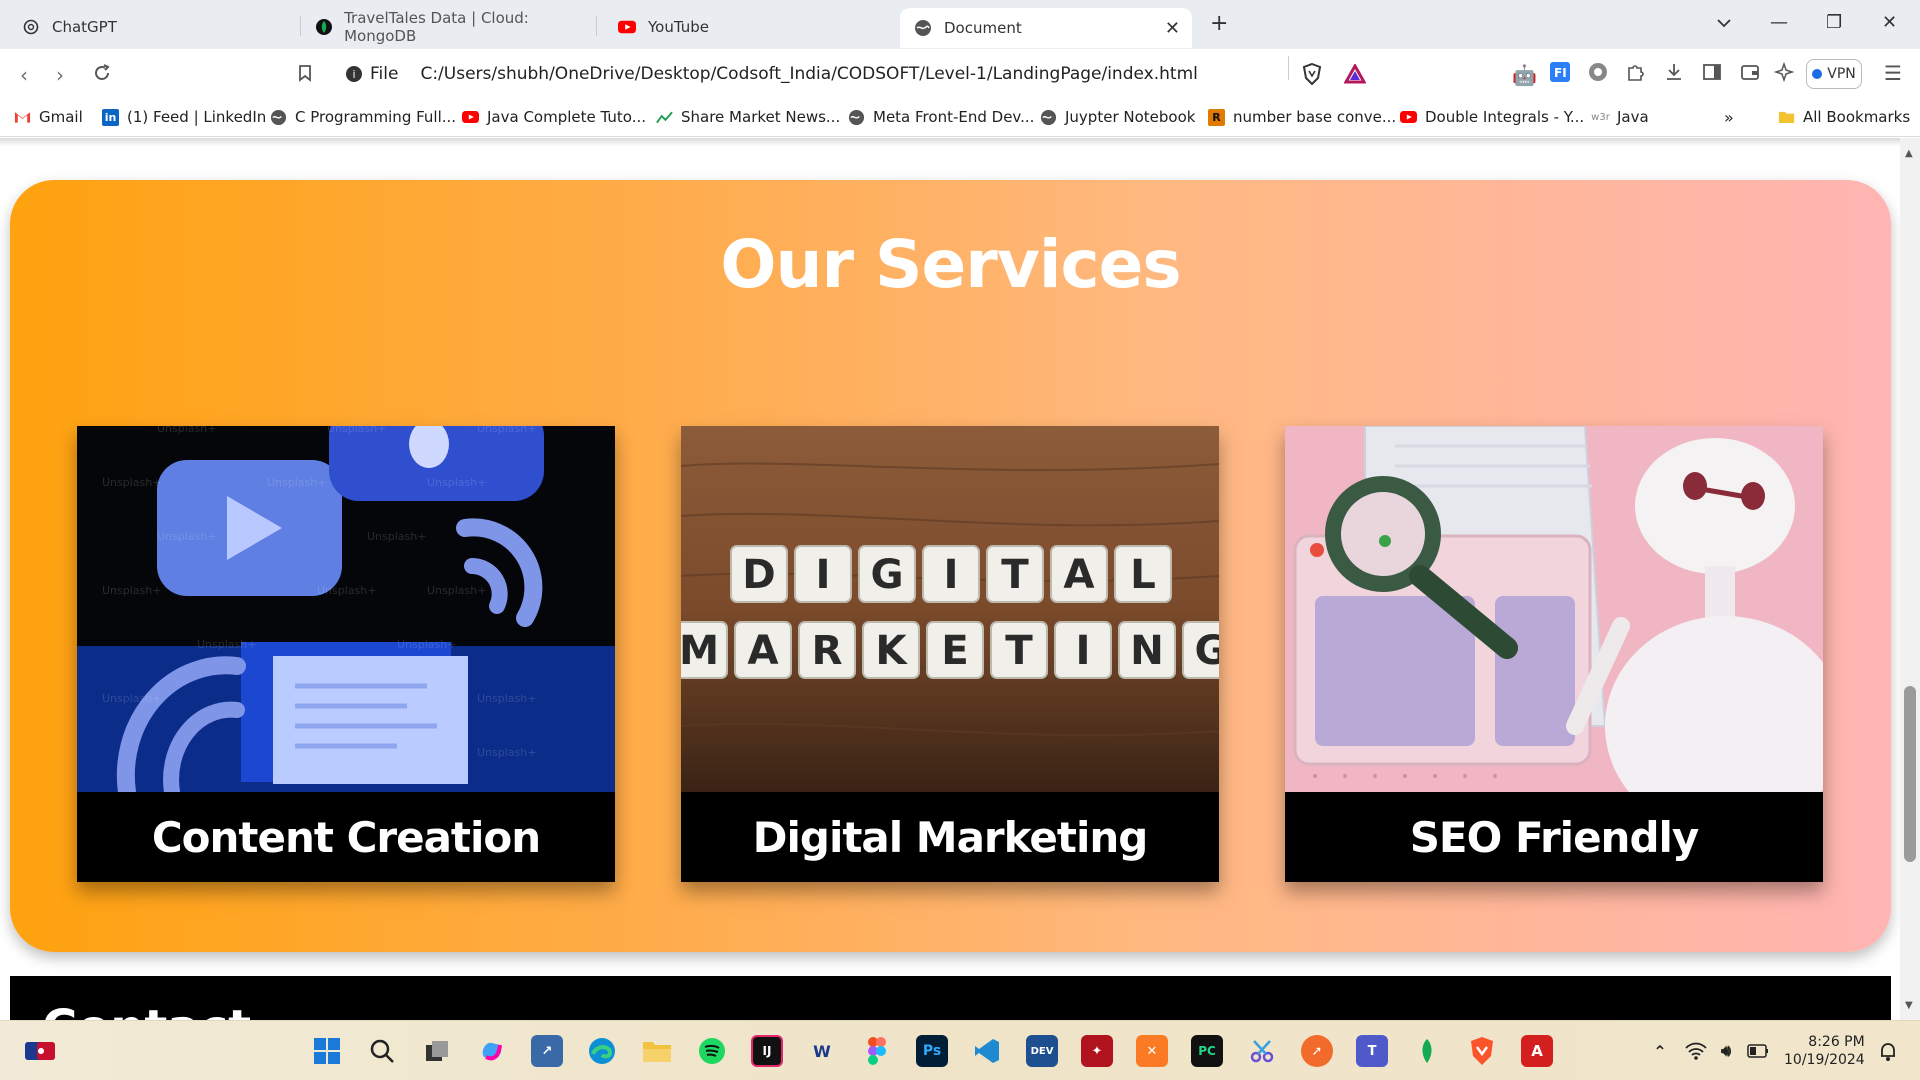 The height and width of the screenshot is (1080, 1920). Describe the element at coordinates (1427, 1051) in the screenshot. I see `mongodb-compass-icon` at that location.